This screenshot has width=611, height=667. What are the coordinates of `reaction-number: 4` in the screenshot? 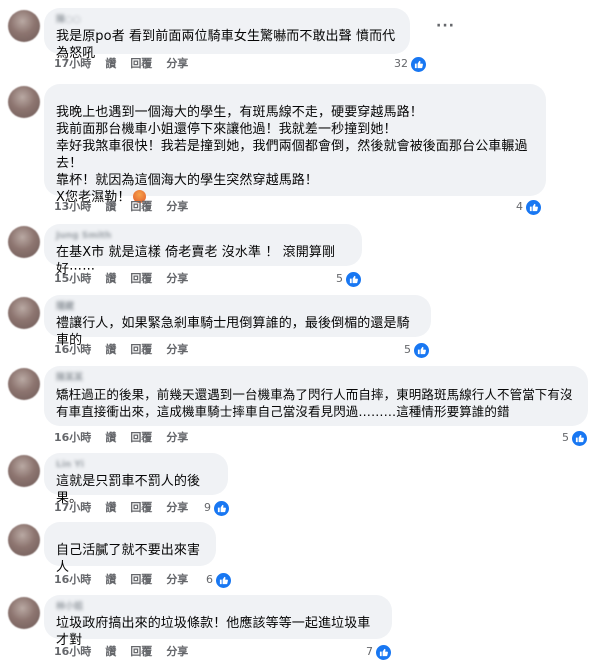 It's located at (519, 206).